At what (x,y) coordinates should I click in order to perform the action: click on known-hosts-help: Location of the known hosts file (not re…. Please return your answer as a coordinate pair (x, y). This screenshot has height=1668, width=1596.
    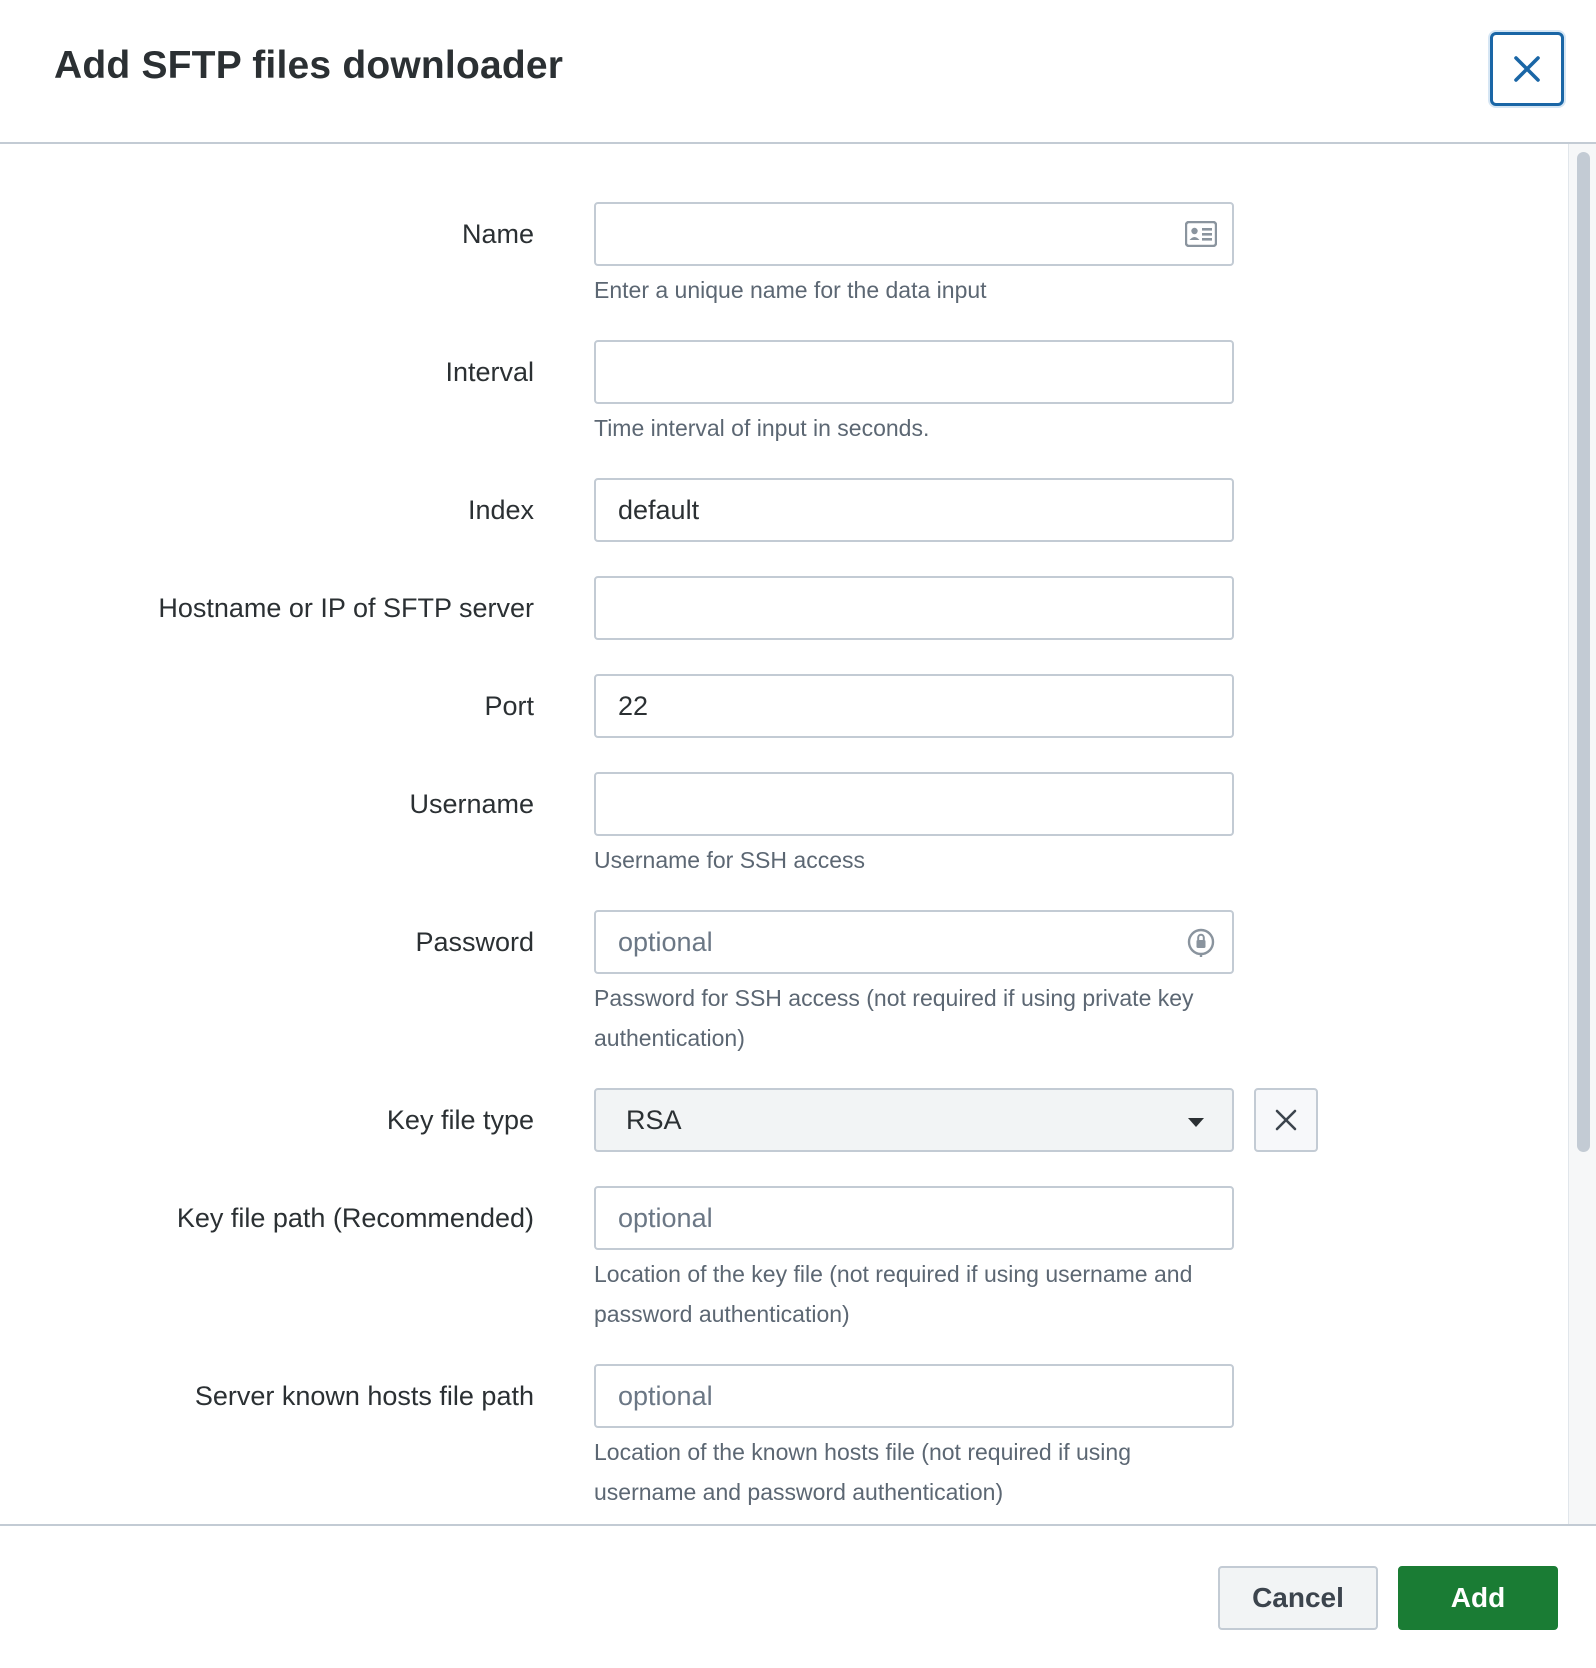
    Looking at the image, I should click on (914, 1472).